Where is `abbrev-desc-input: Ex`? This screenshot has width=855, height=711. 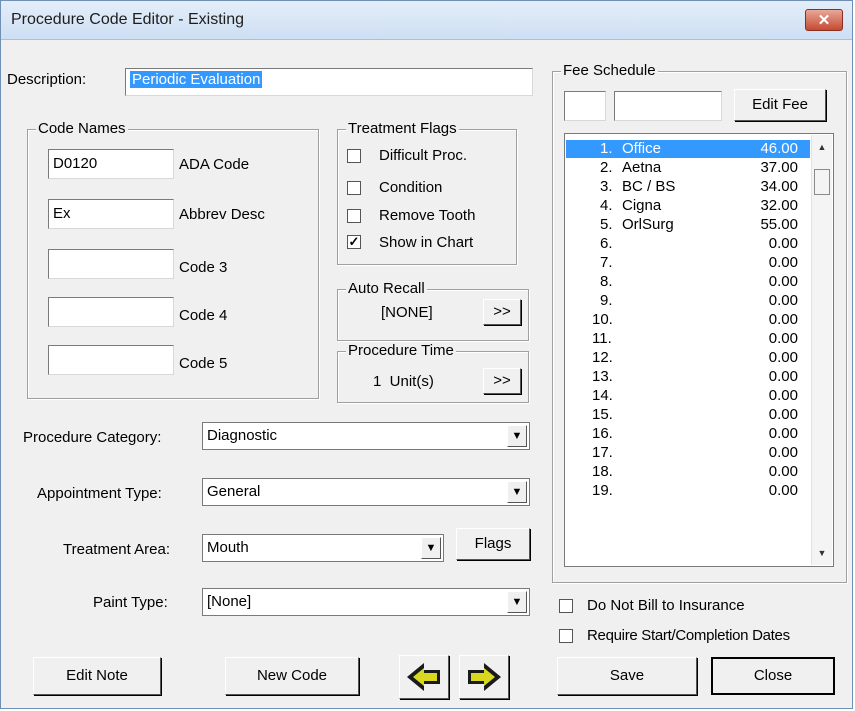 abbrev-desc-input: Ex is located at coordinates (111, 214).